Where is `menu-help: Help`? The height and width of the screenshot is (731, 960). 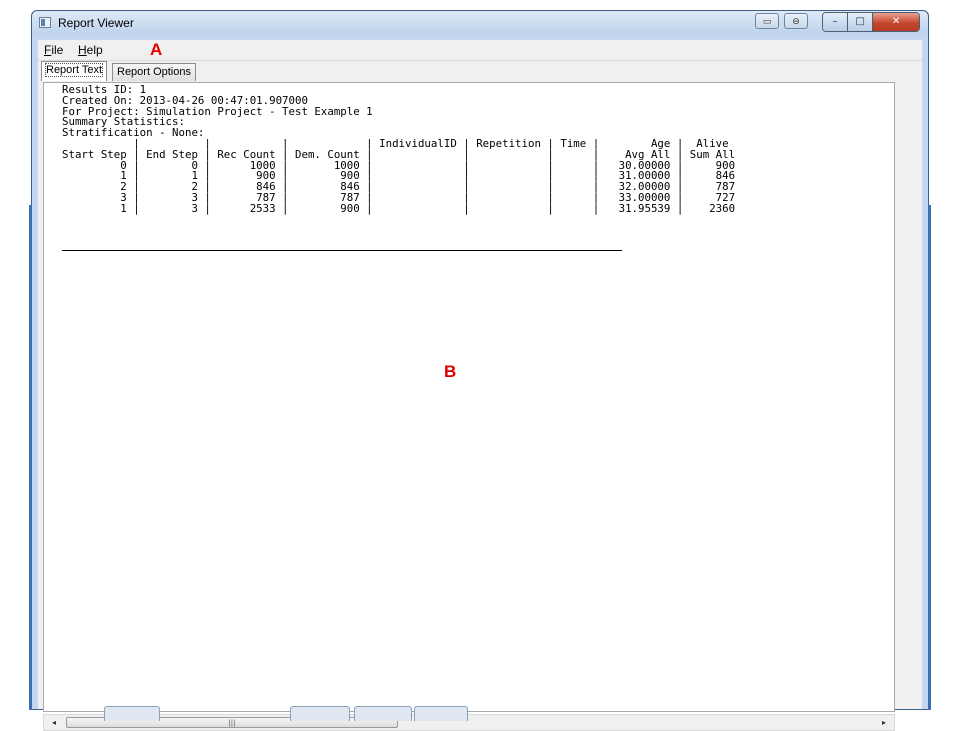 menu-help: Help is located at coordinates (90, 50).